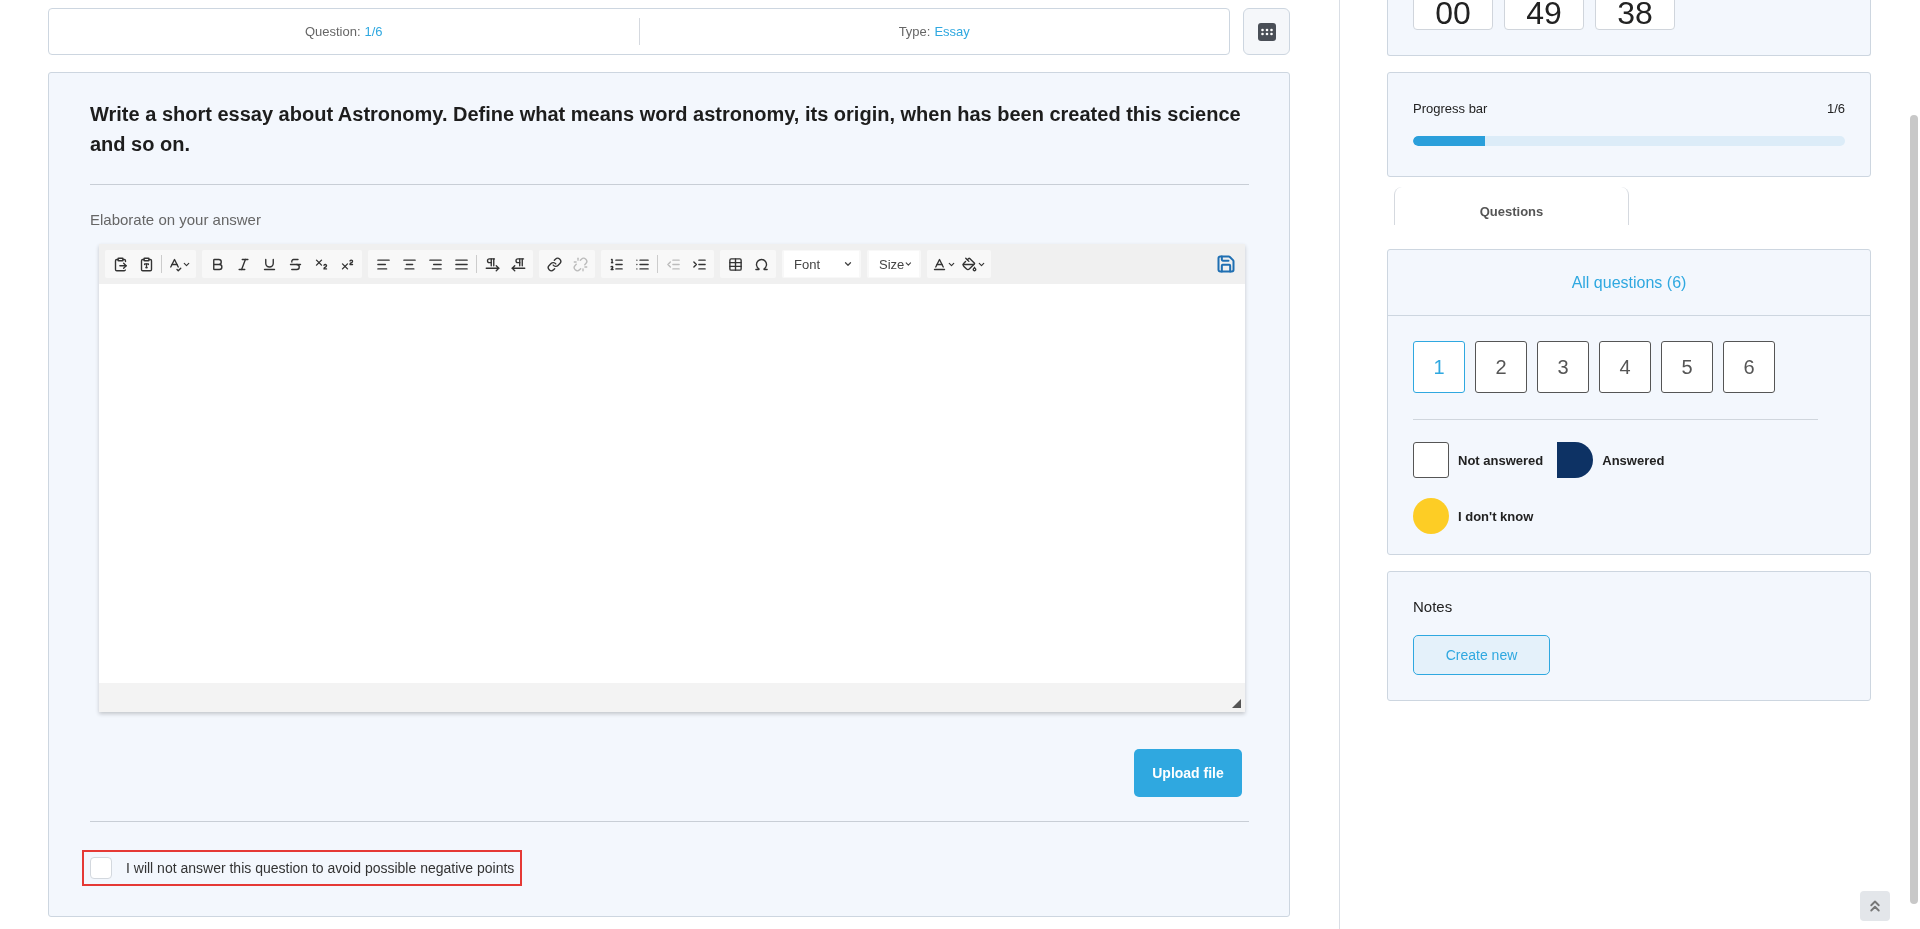 The height and width of the screenshot is (929, 1920). What do you see at coordinates (1635, 15) in the screenshot?
I see `timer-digits: 38` at bounding box center [1635, 15].